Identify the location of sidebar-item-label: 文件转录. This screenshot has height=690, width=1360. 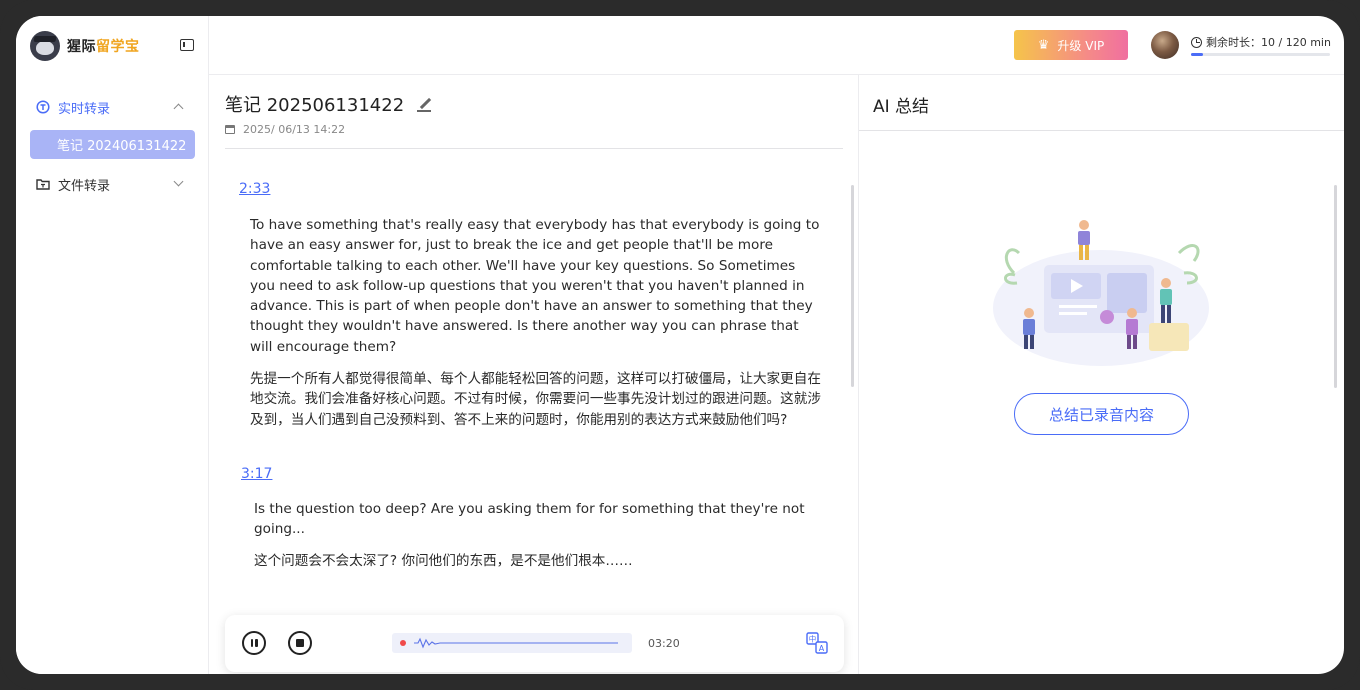
(84, 186).